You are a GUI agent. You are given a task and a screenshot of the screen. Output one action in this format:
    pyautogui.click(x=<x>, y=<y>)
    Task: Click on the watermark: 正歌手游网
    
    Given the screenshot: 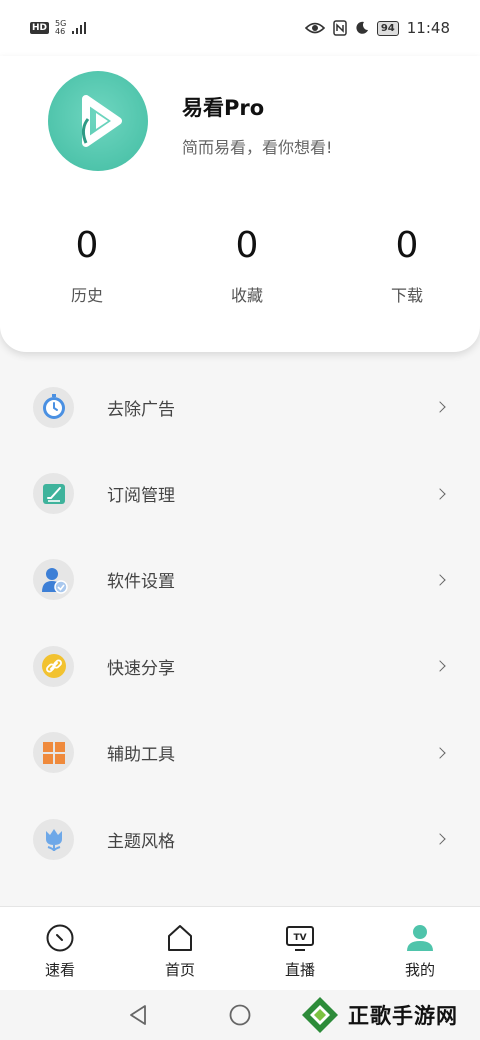 What is the action you would take?
    pyautogui.click(x=379, y=1015)
    